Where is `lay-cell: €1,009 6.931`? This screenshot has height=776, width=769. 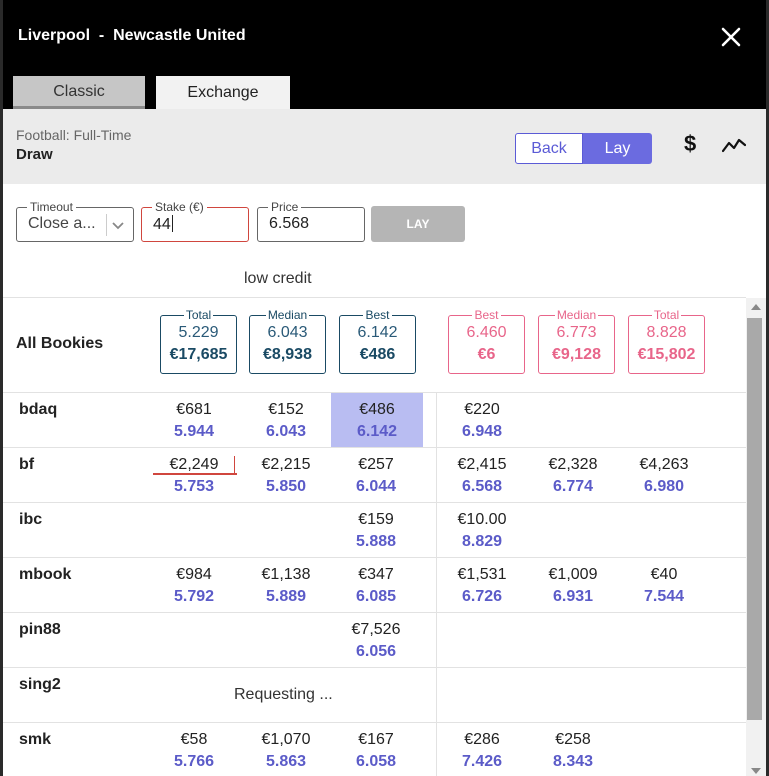
lay-cell: €1,009 6.931 is located at coordinates (573, 585).